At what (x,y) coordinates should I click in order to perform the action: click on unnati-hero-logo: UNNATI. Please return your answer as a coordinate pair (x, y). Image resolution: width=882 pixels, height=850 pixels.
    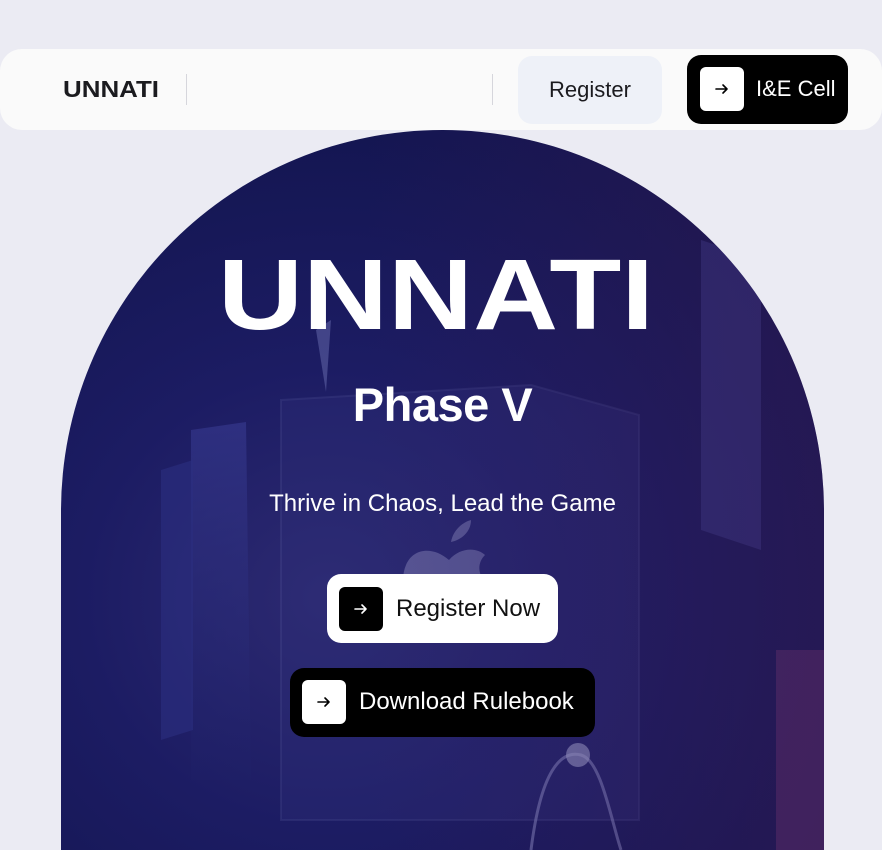
    Looking at the image, I should click on (436, 293).